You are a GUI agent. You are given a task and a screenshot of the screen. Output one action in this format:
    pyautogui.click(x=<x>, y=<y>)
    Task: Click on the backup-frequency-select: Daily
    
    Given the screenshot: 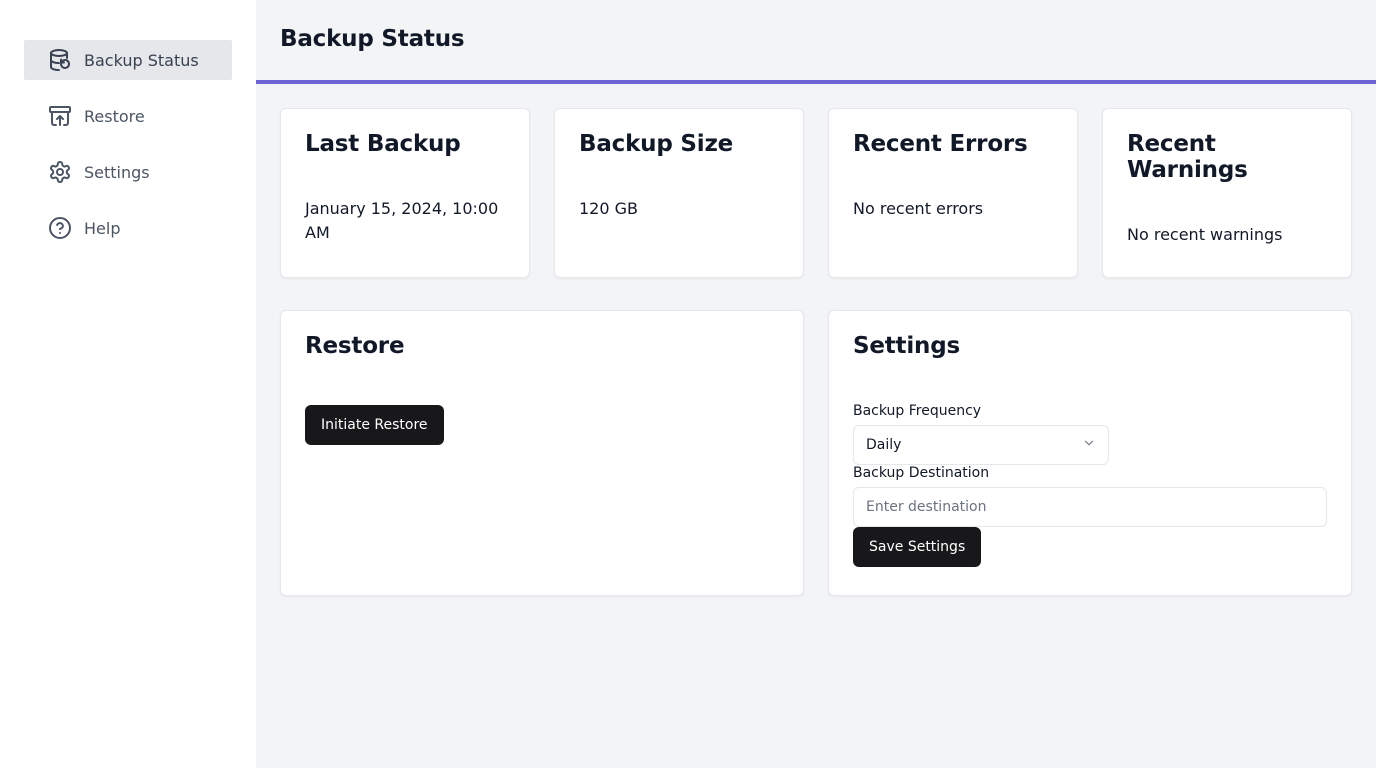 What is the action you would take?
    pyautogui.click(x=981, y=445)
    